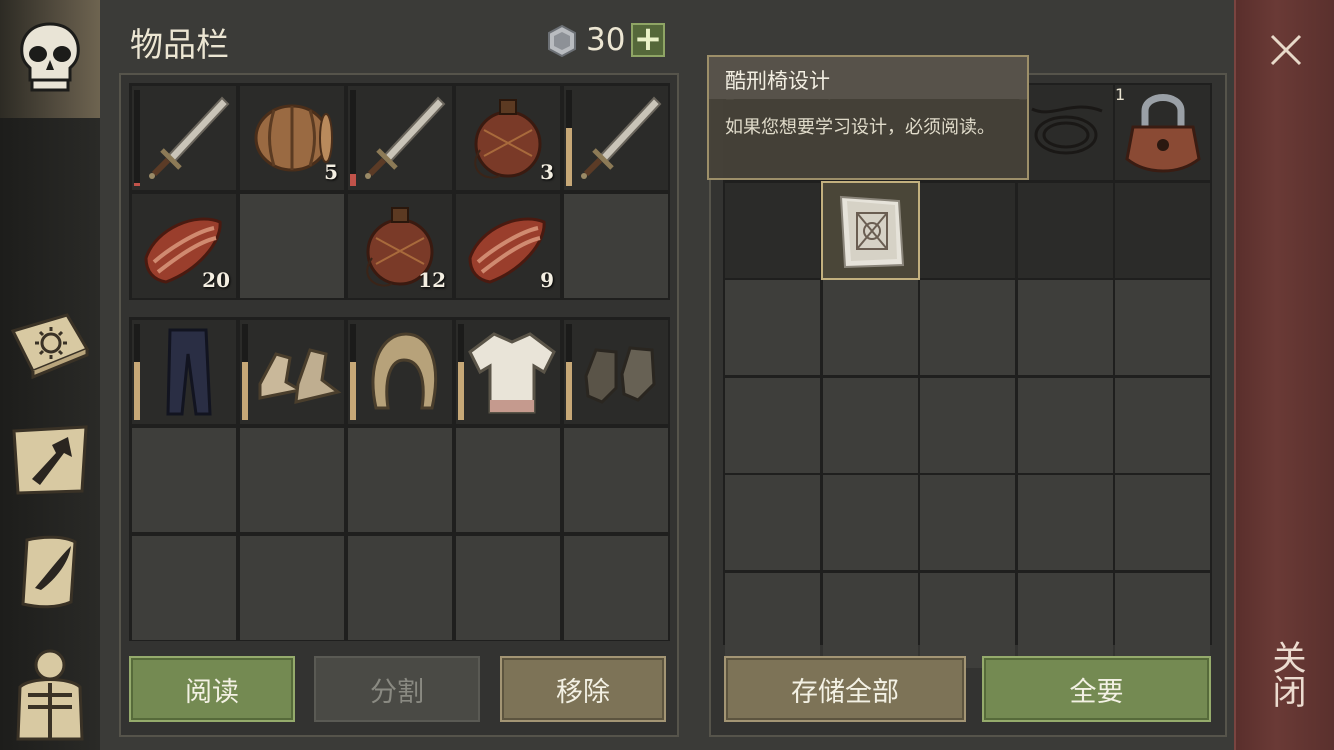 This screenshot has height=750, width=1334. I want to click on backpack-icon, so click(50, 695).